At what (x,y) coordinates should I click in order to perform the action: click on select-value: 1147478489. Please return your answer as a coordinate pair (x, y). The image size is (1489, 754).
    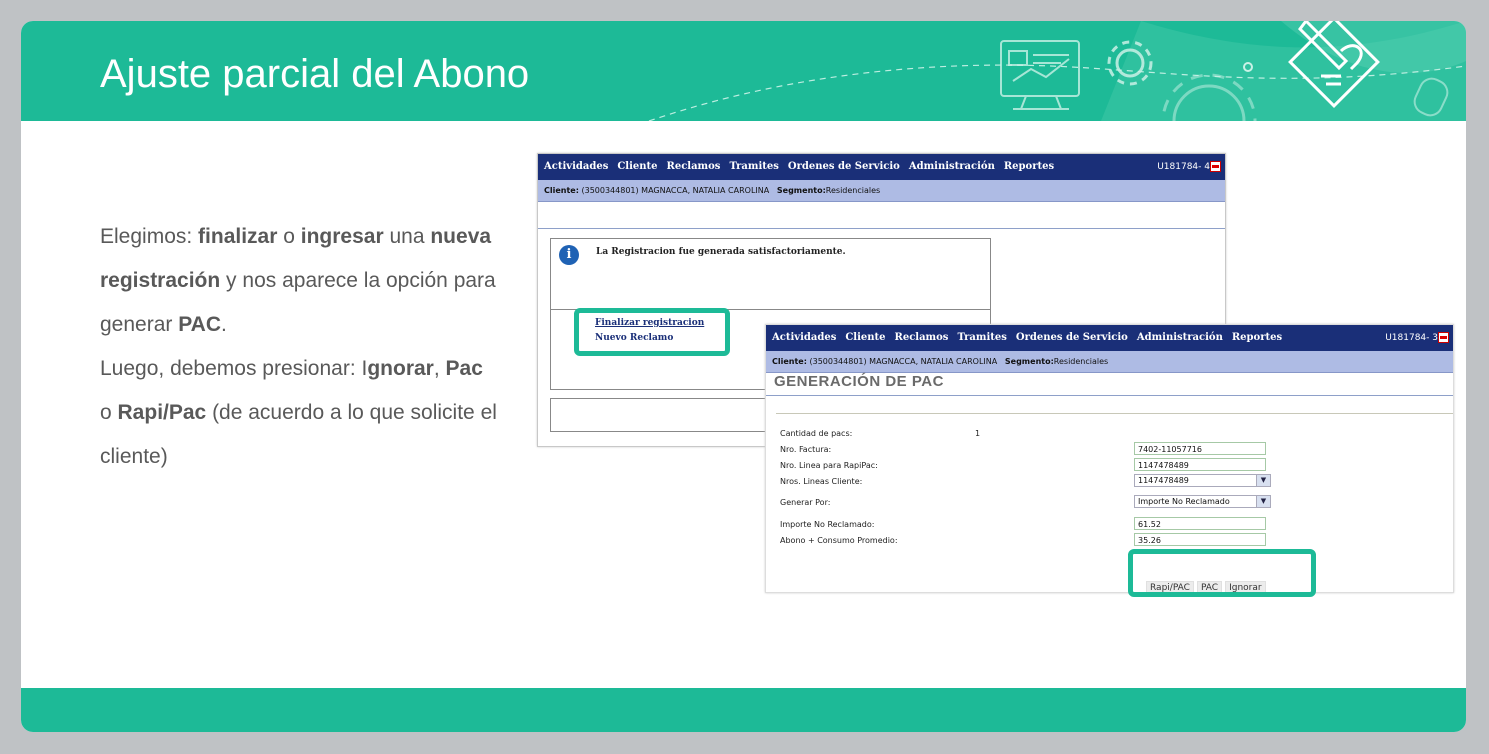
    Looking at the image, I should click on (1163, 480).